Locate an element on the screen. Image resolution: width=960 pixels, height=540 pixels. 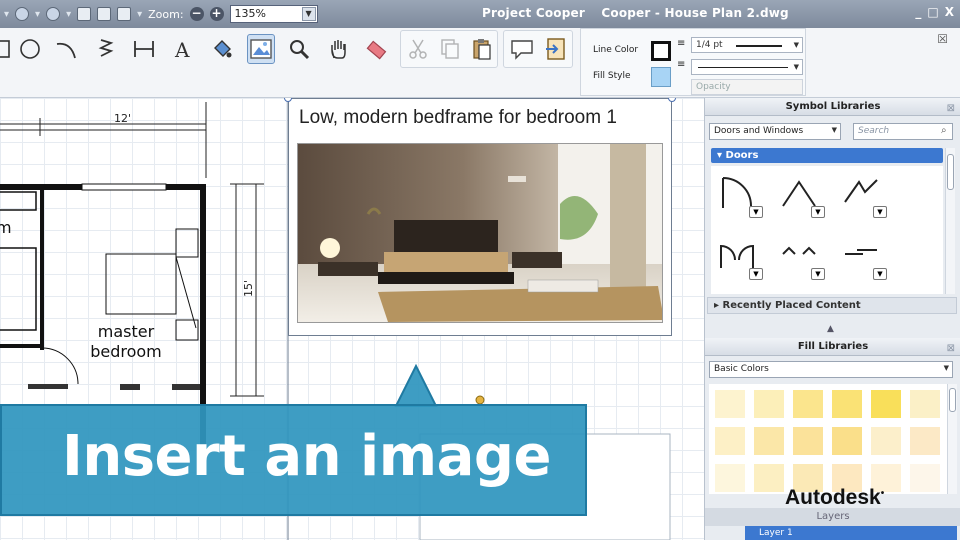
door-symbol-double-swing: ▼ is located at coordinates (742, 257).